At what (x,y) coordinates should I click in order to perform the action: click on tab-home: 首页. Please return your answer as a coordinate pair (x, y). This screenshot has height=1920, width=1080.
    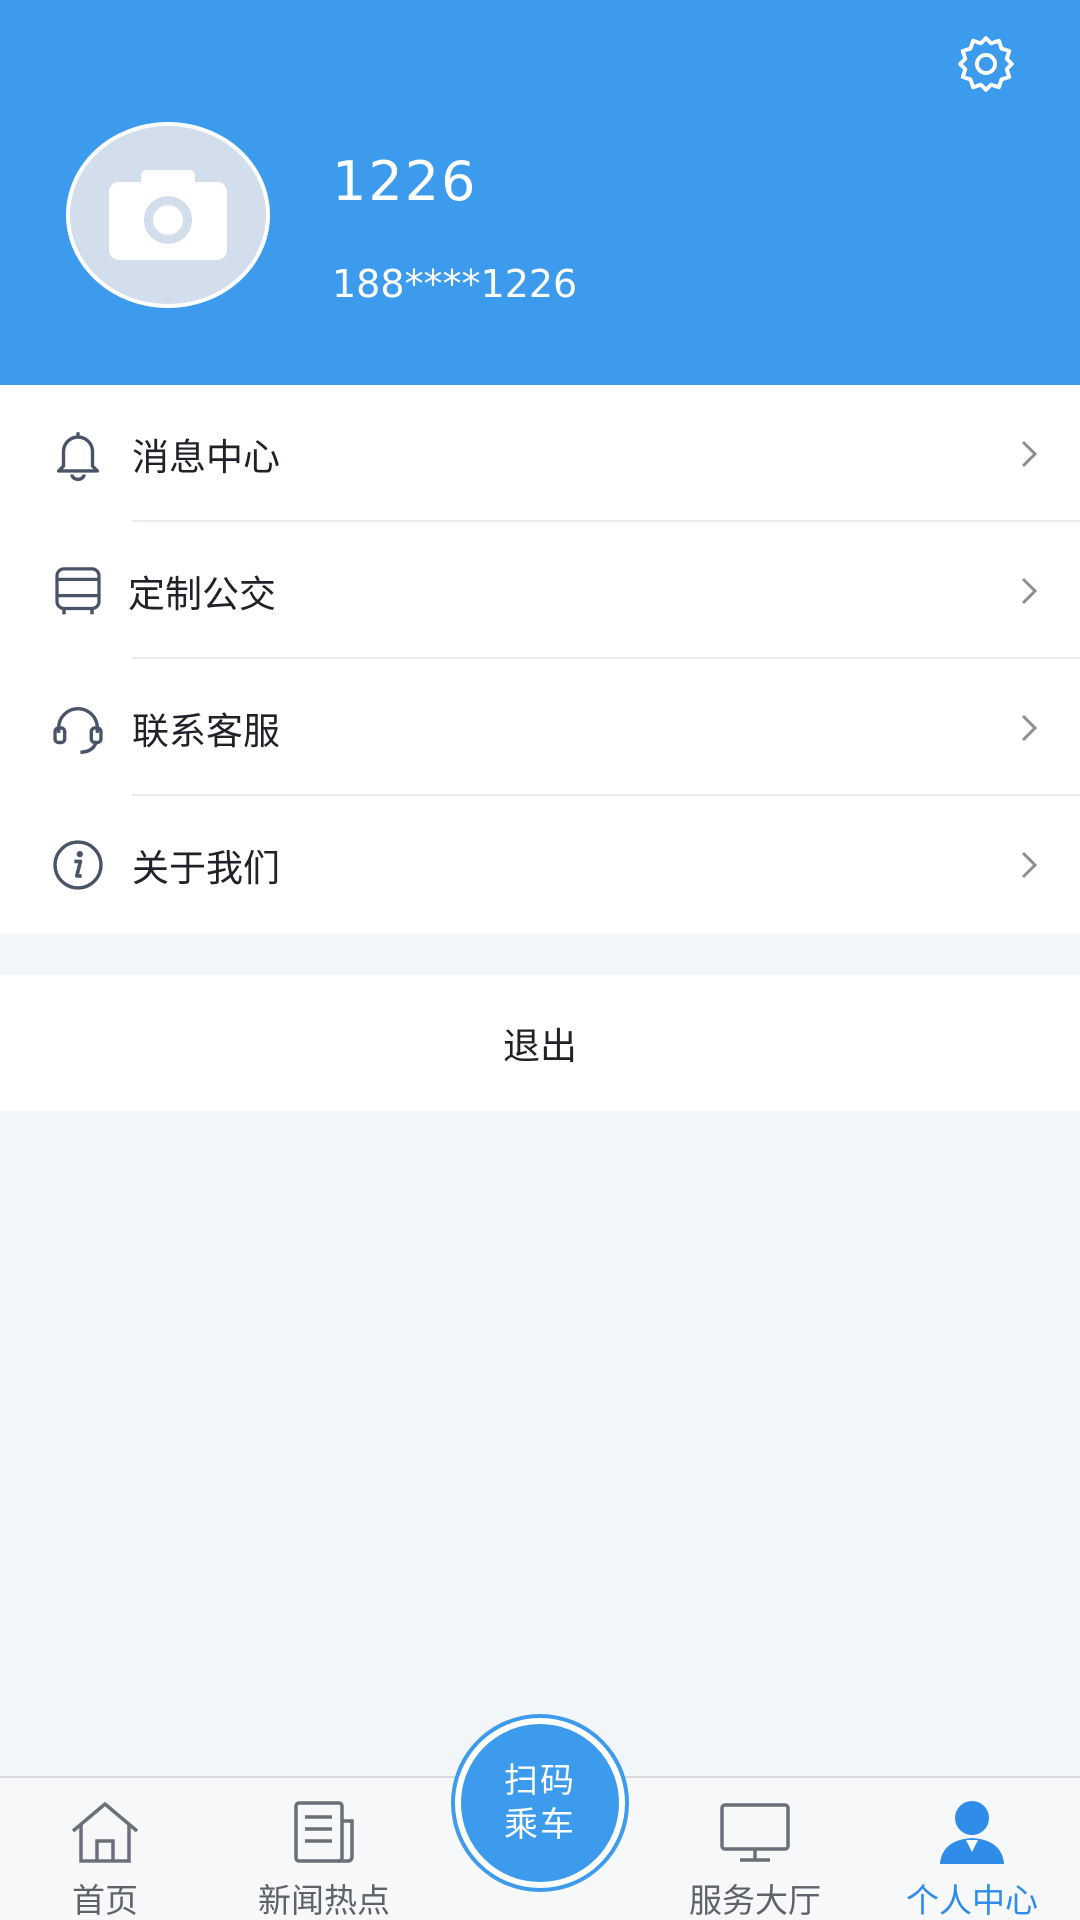
    Looking at the image, I should click on (105, 1849).